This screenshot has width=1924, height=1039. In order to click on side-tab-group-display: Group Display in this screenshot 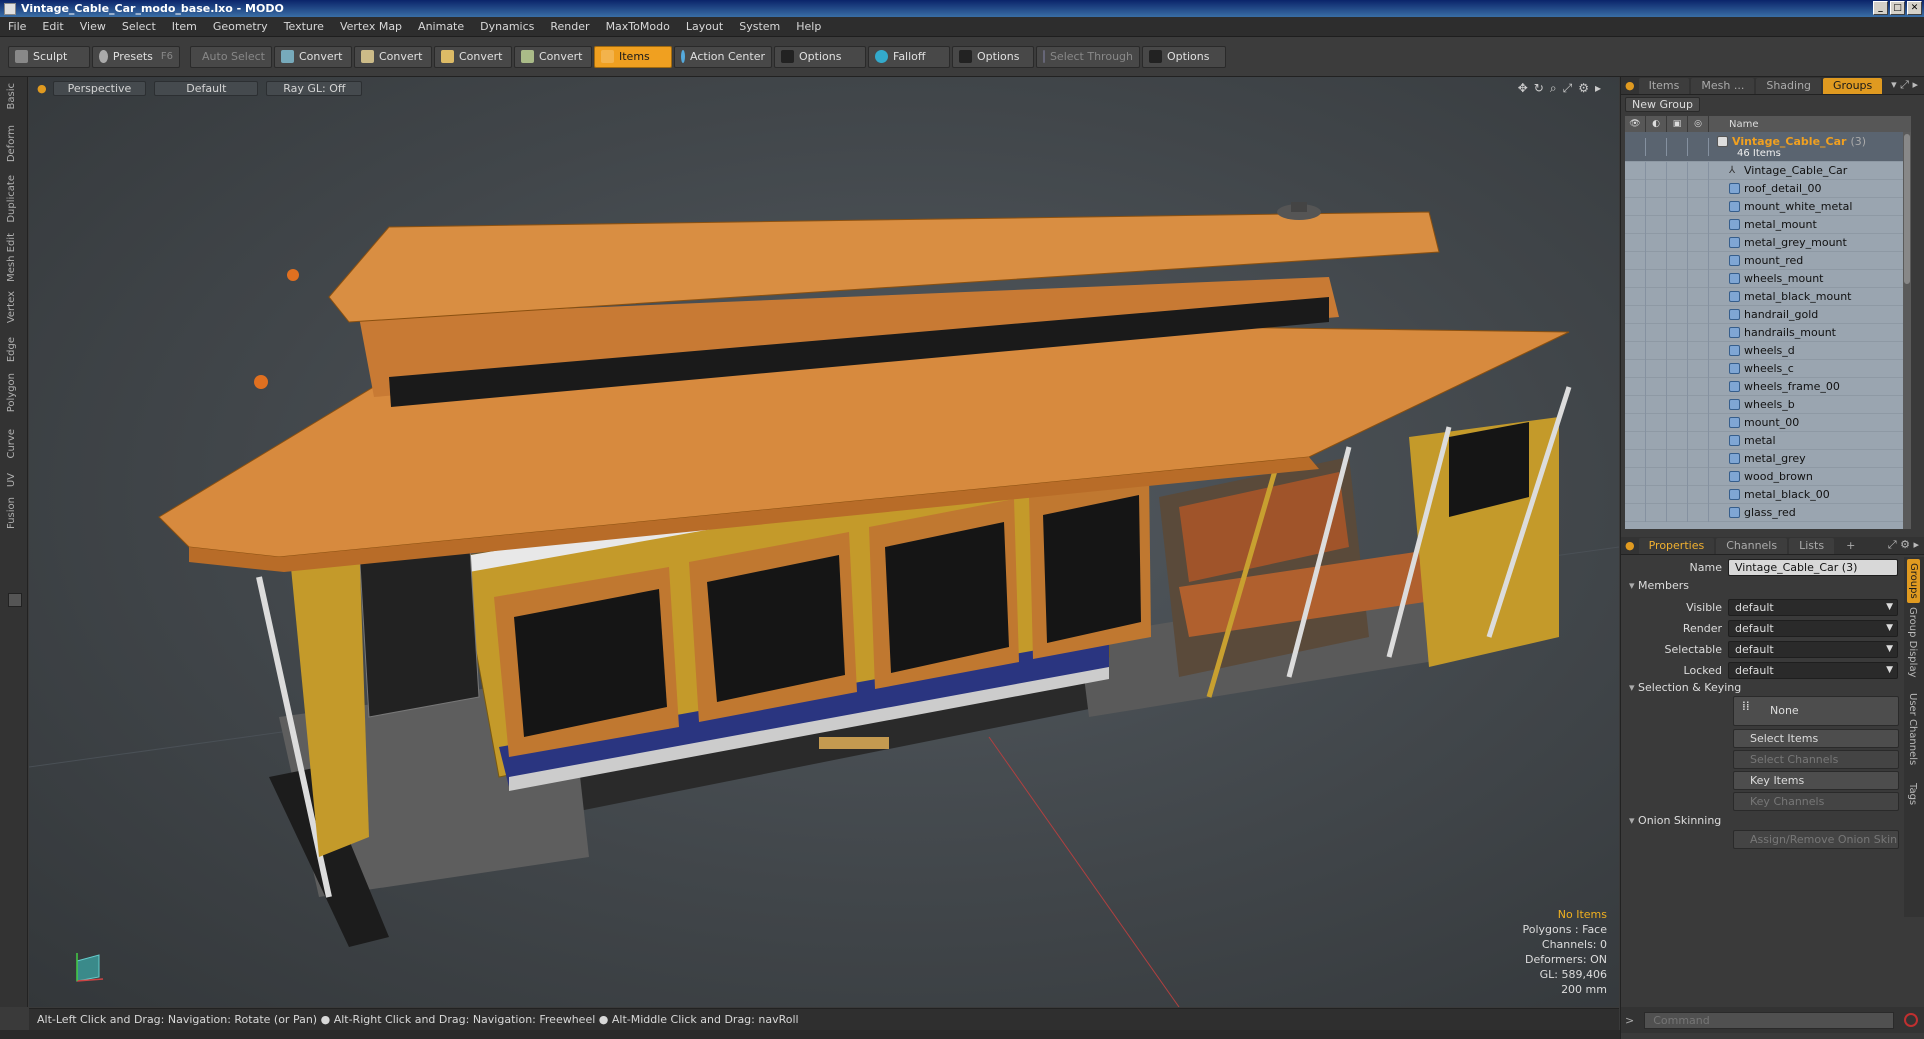, I will do `click(1912, 642)`.